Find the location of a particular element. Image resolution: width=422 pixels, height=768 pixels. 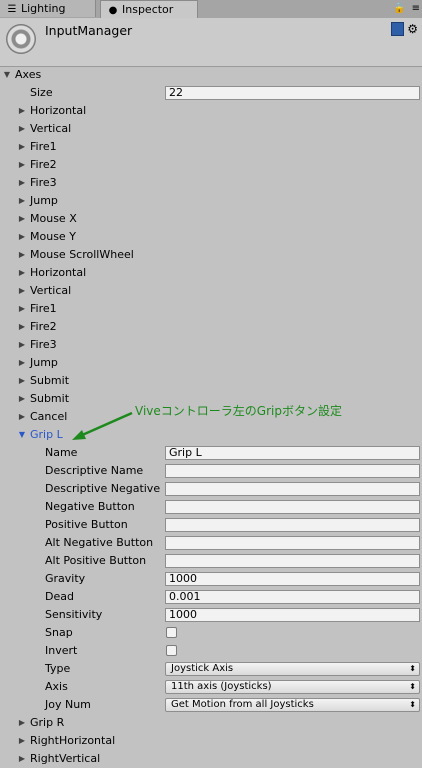

field-label: Negative Button is located at coordinates (90, 506).